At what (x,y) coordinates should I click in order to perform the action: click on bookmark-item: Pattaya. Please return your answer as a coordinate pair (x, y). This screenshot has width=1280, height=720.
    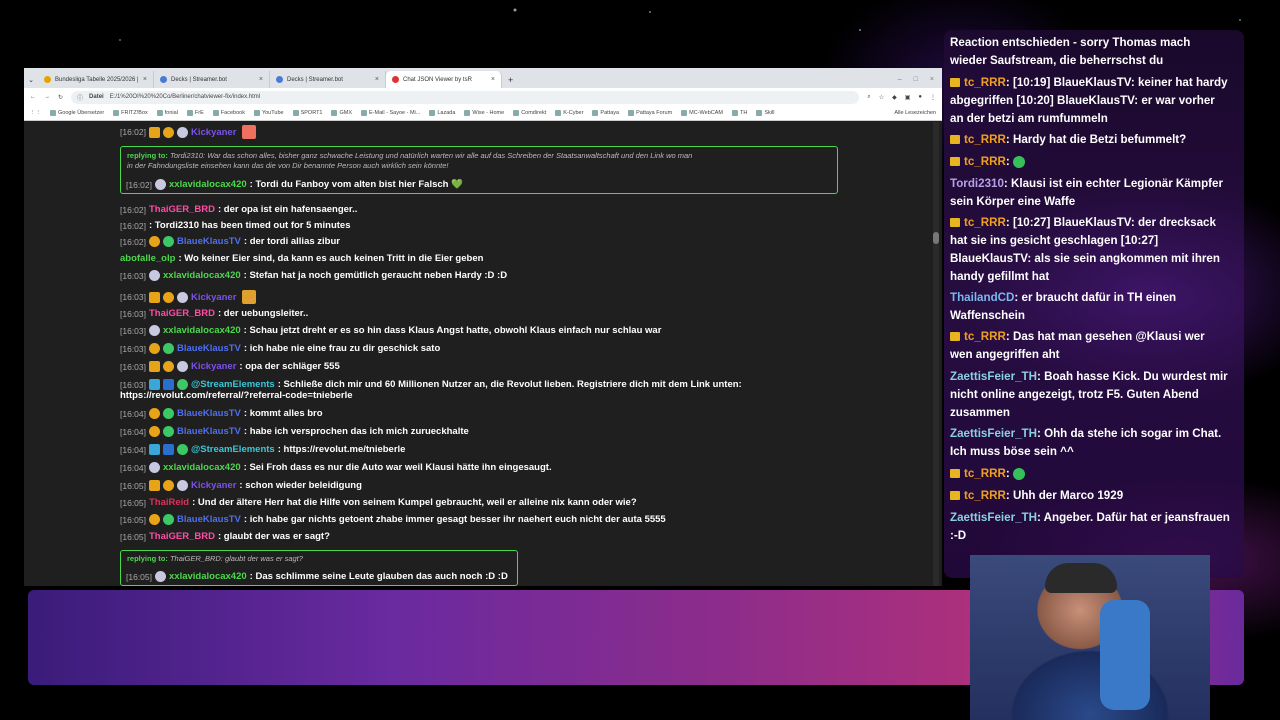
    Looking at the image, I should click on (605, 113).